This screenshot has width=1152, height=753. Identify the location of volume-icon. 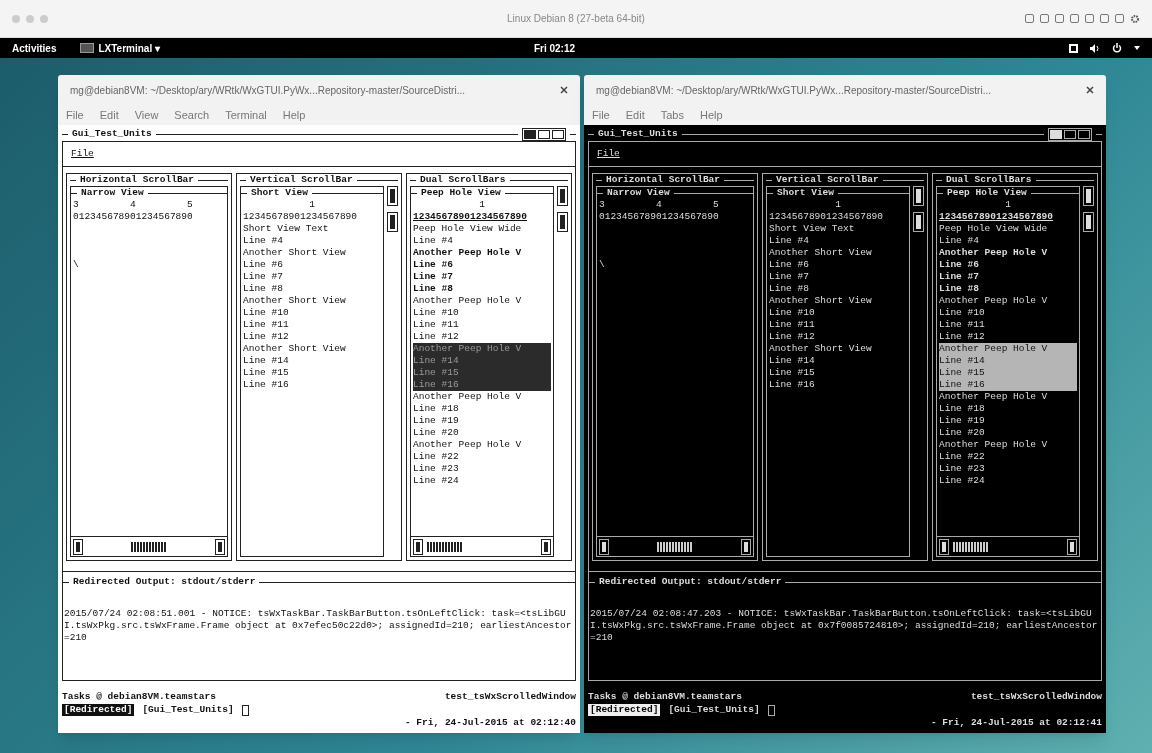
(1095, 48).